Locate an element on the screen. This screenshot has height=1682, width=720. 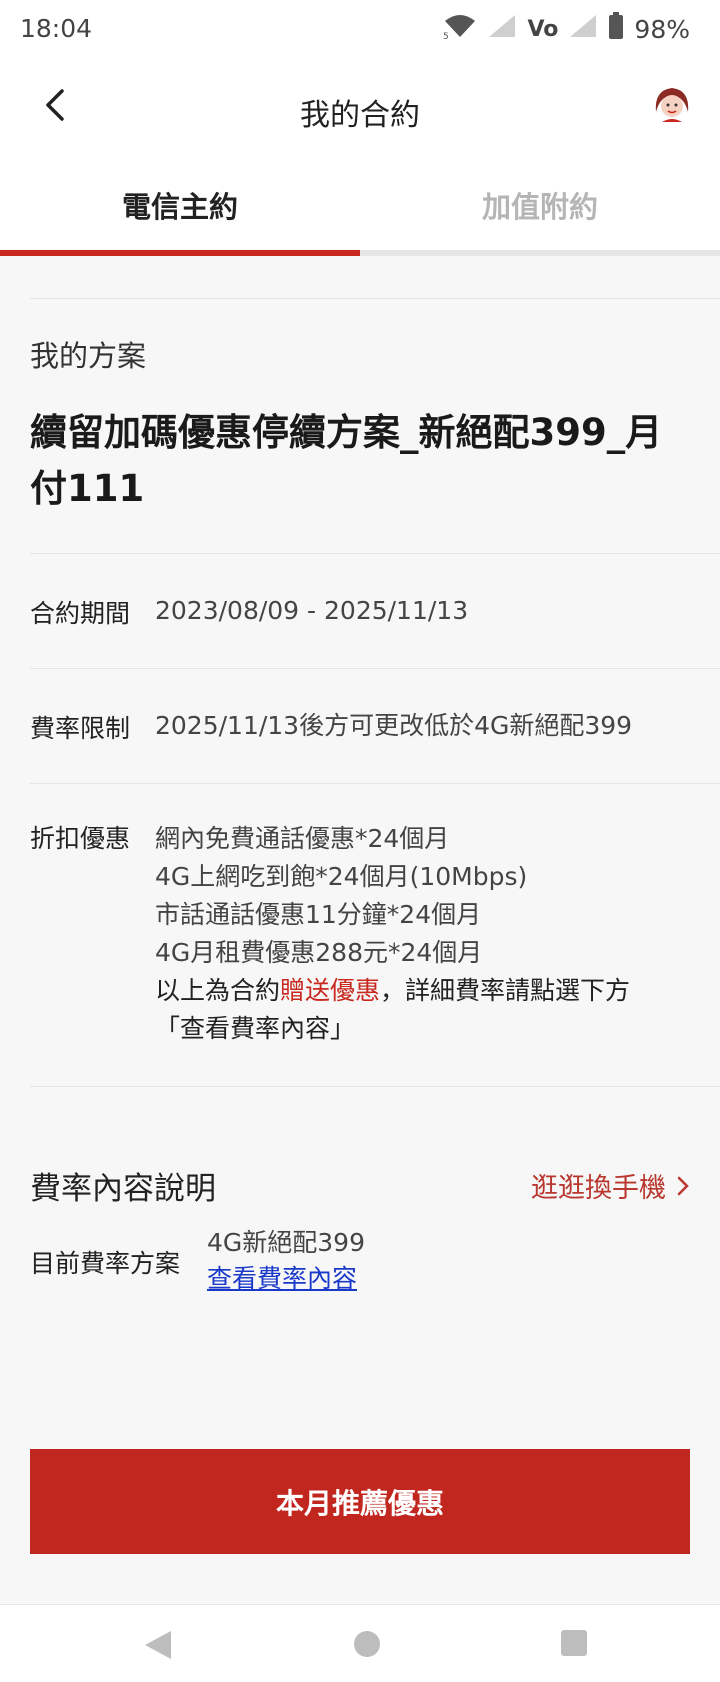
page-title: 我的合約 is located at coordinates (360, 115).